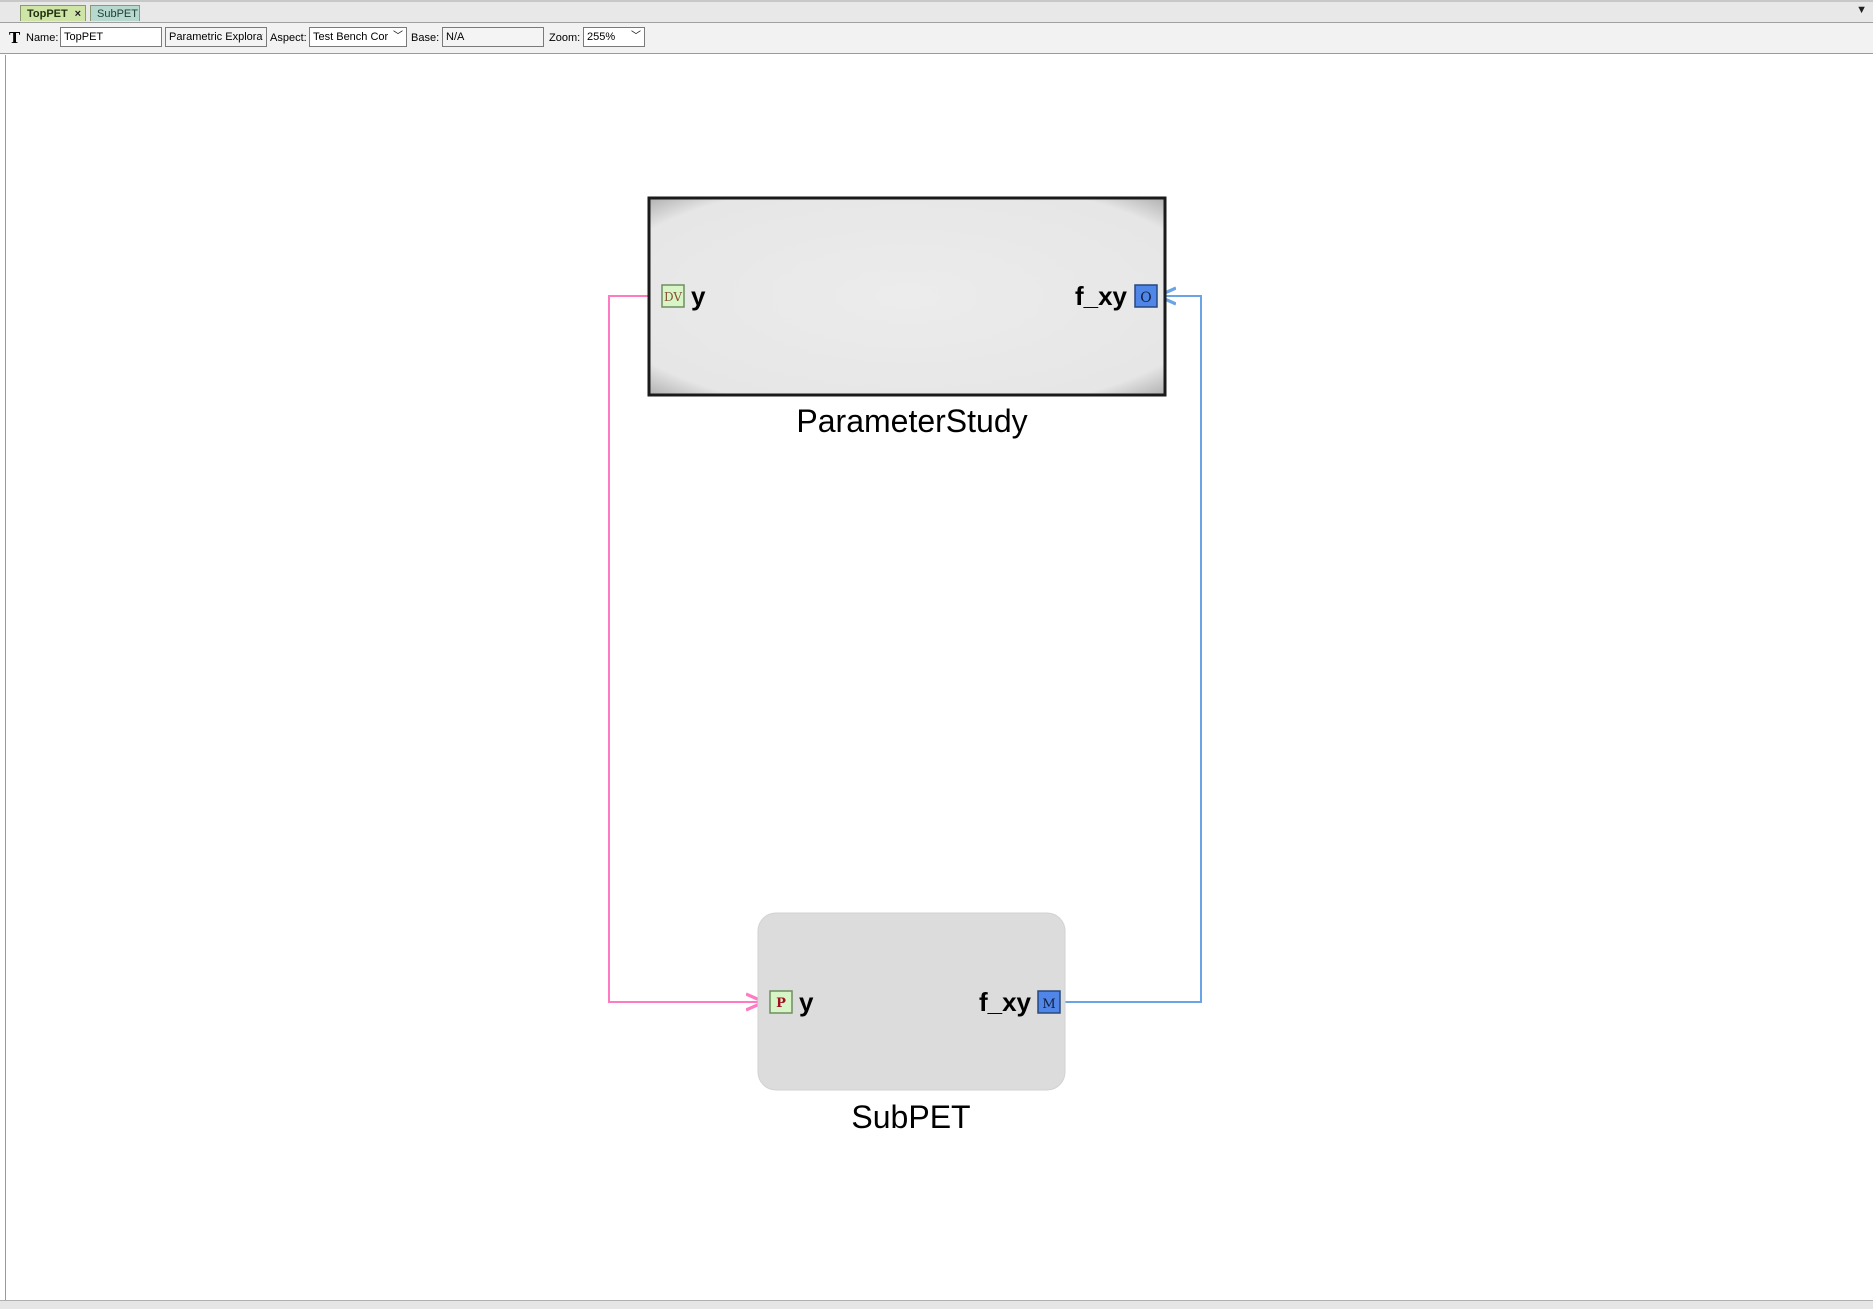 This screenshot has width=1873, height=1309. What do you see at coordinates (42, 38) in the screenshot?
I see `name-label: Name:` at bounding box center [42, 38].